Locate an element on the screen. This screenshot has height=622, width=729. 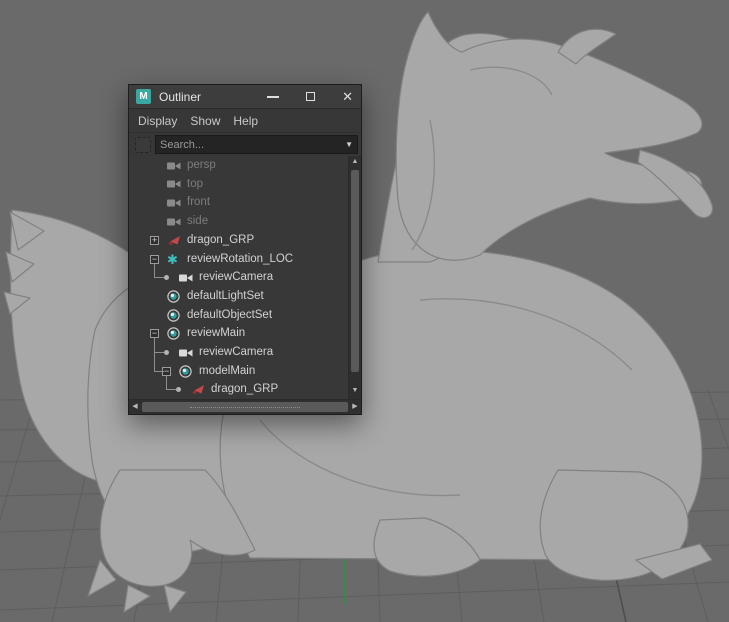
tree-item-label: reviewRotation_LOC is located at coordinates (240, 258).